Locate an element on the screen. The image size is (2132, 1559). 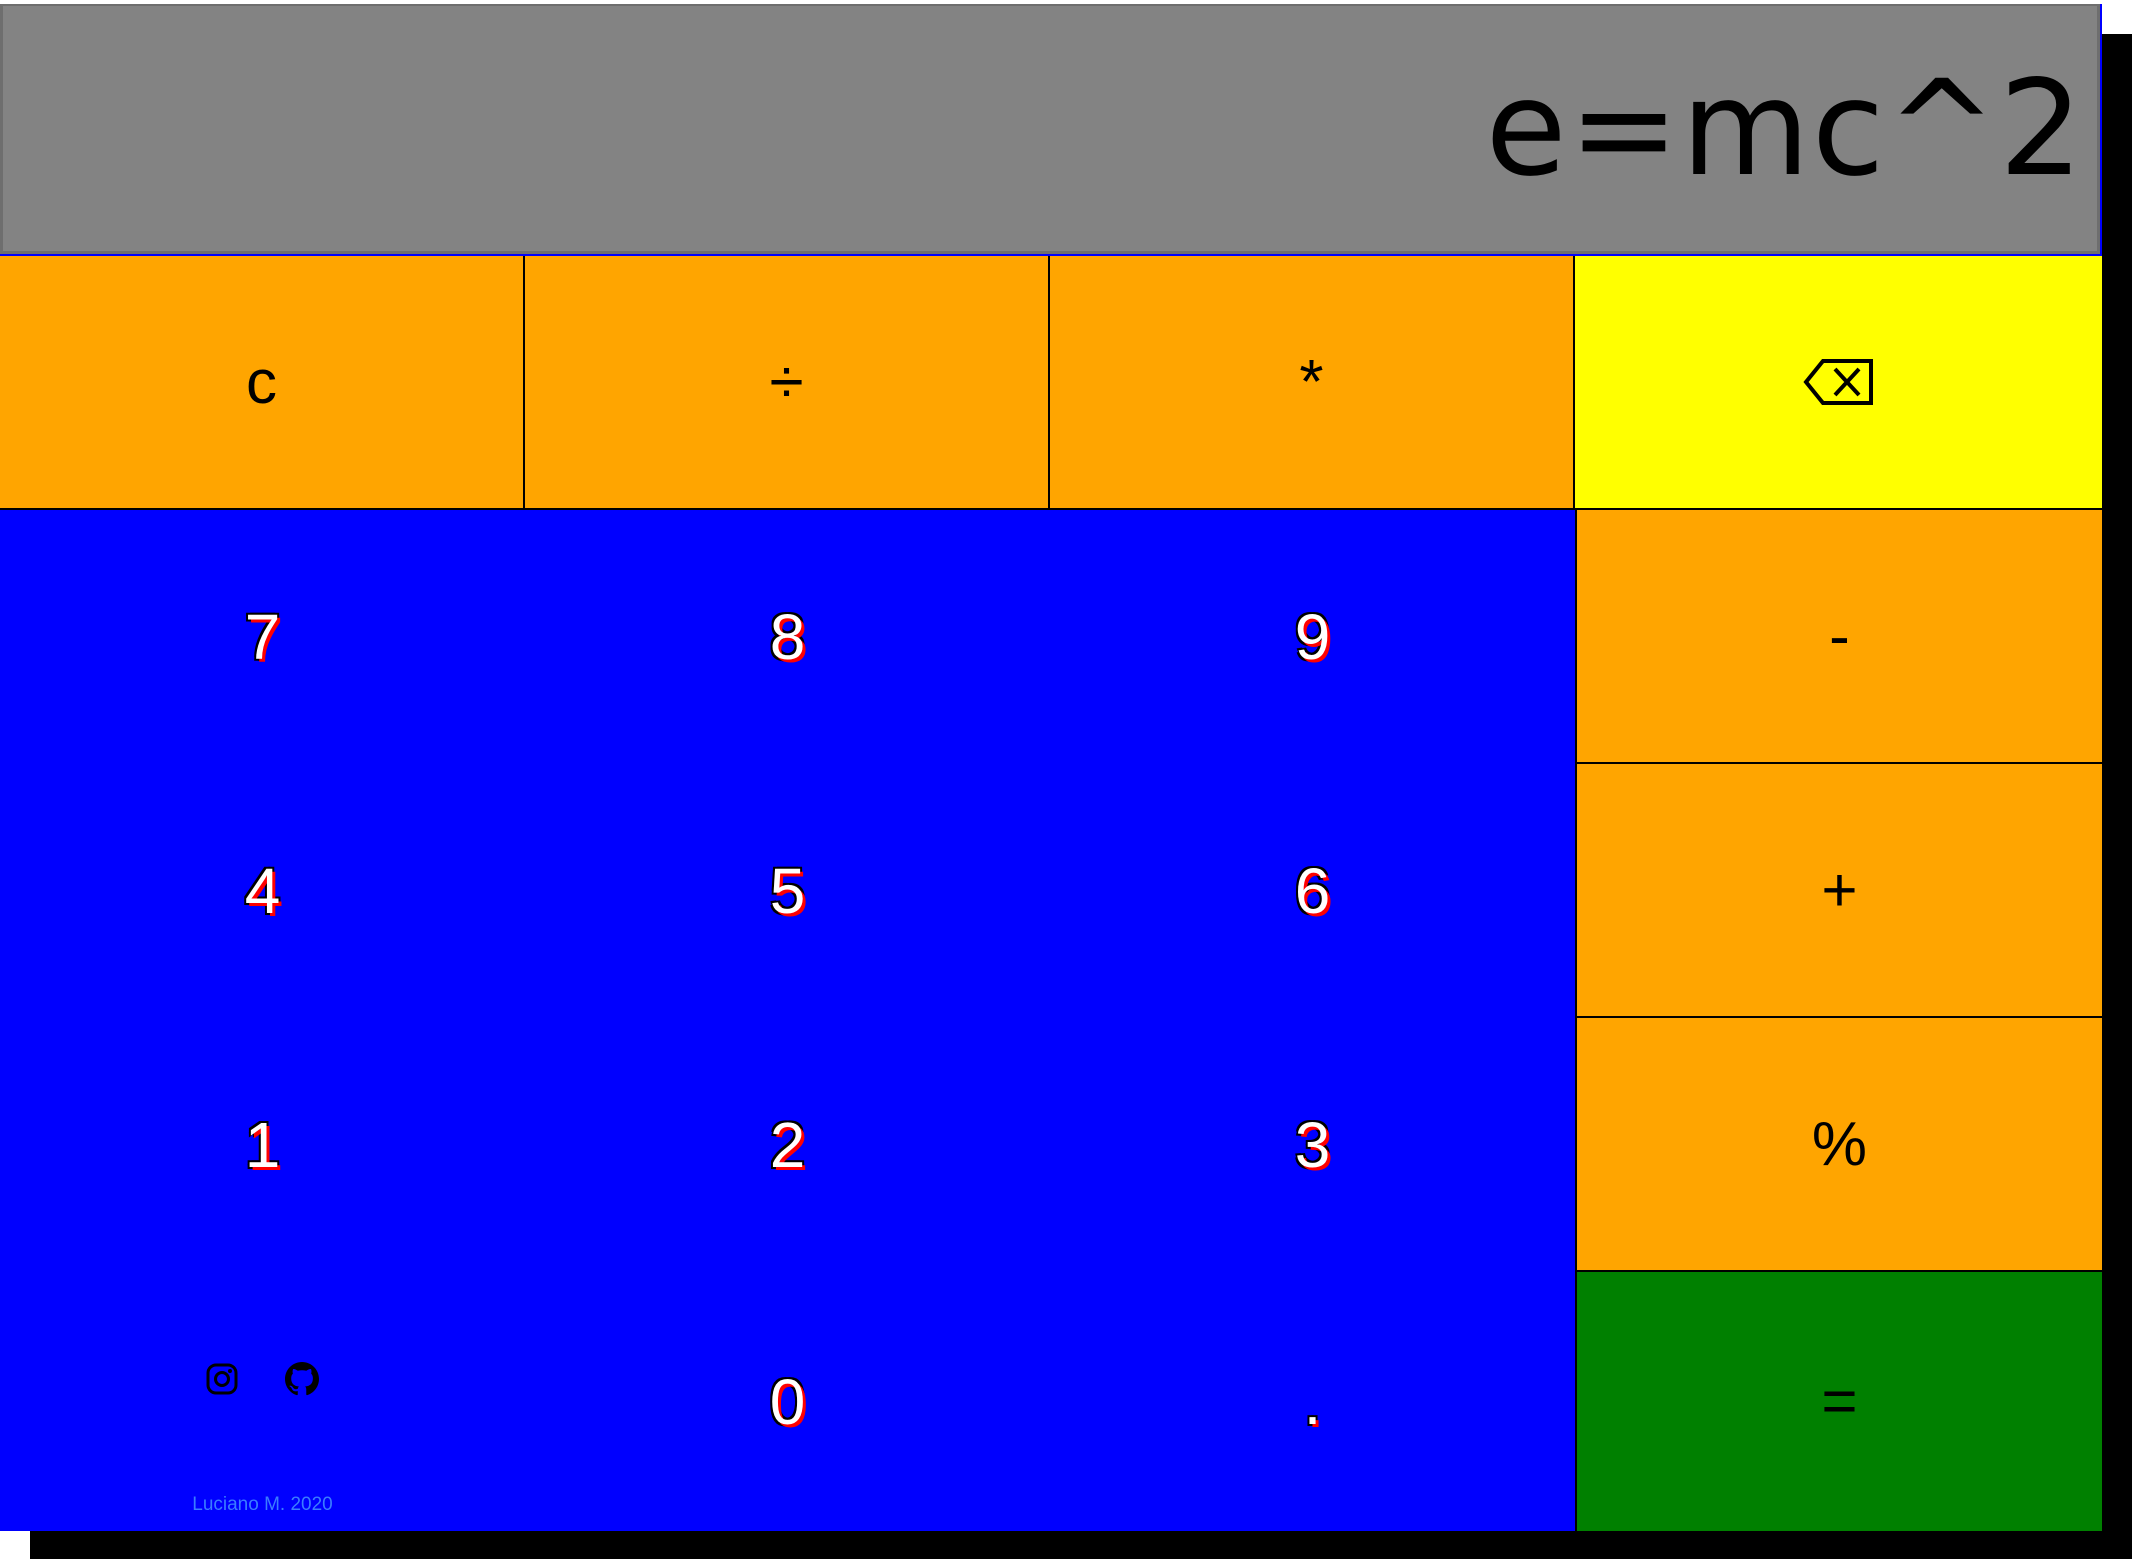
decimal-button: . is located at coordinates (1312, 1401).